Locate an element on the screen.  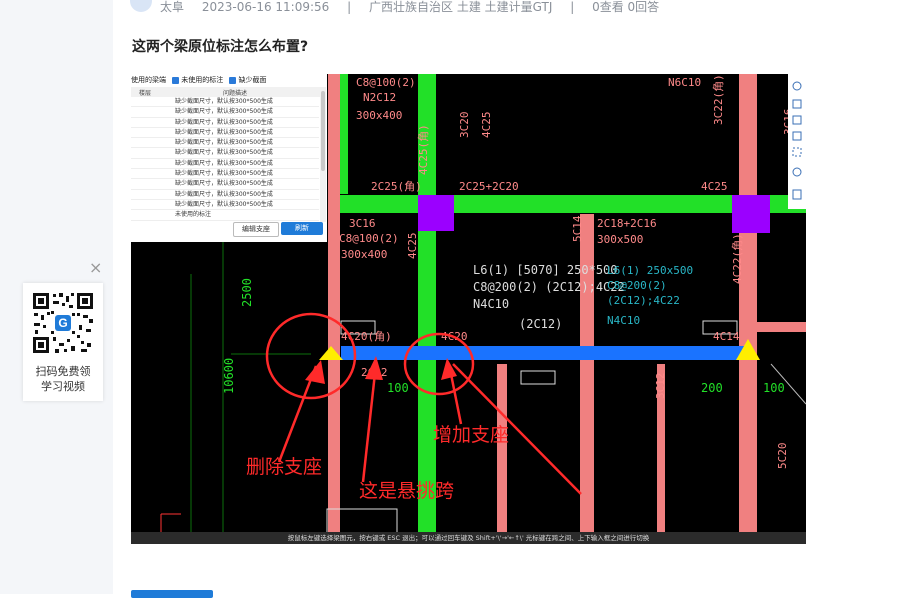
cad-label: 3C20 is located at coordinates (464, 125).